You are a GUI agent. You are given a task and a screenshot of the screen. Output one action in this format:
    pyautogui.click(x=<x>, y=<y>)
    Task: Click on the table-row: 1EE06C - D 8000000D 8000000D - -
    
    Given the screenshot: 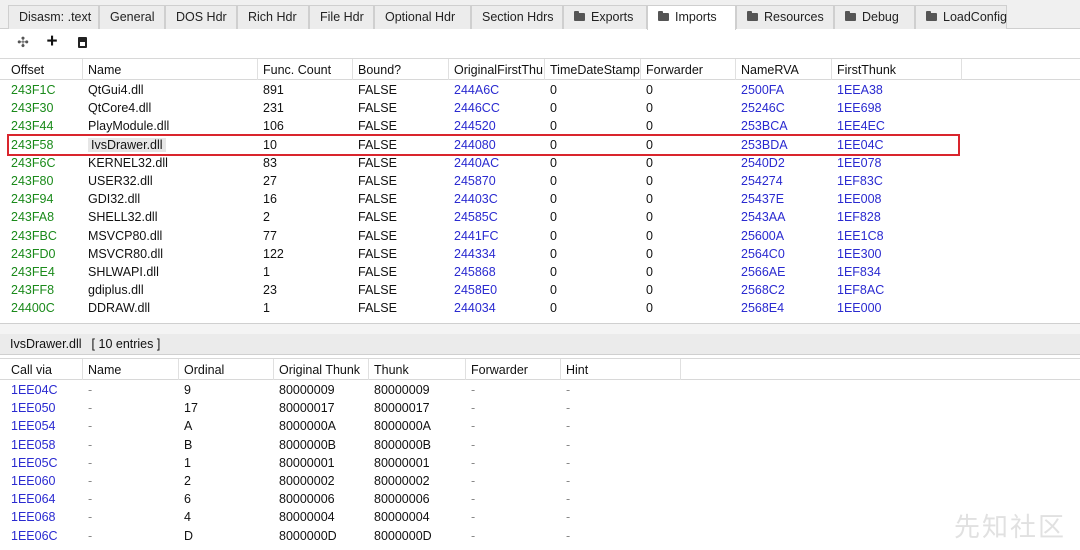 What is the action you would take?
    pyautogui.click(x=540, y=536)
    